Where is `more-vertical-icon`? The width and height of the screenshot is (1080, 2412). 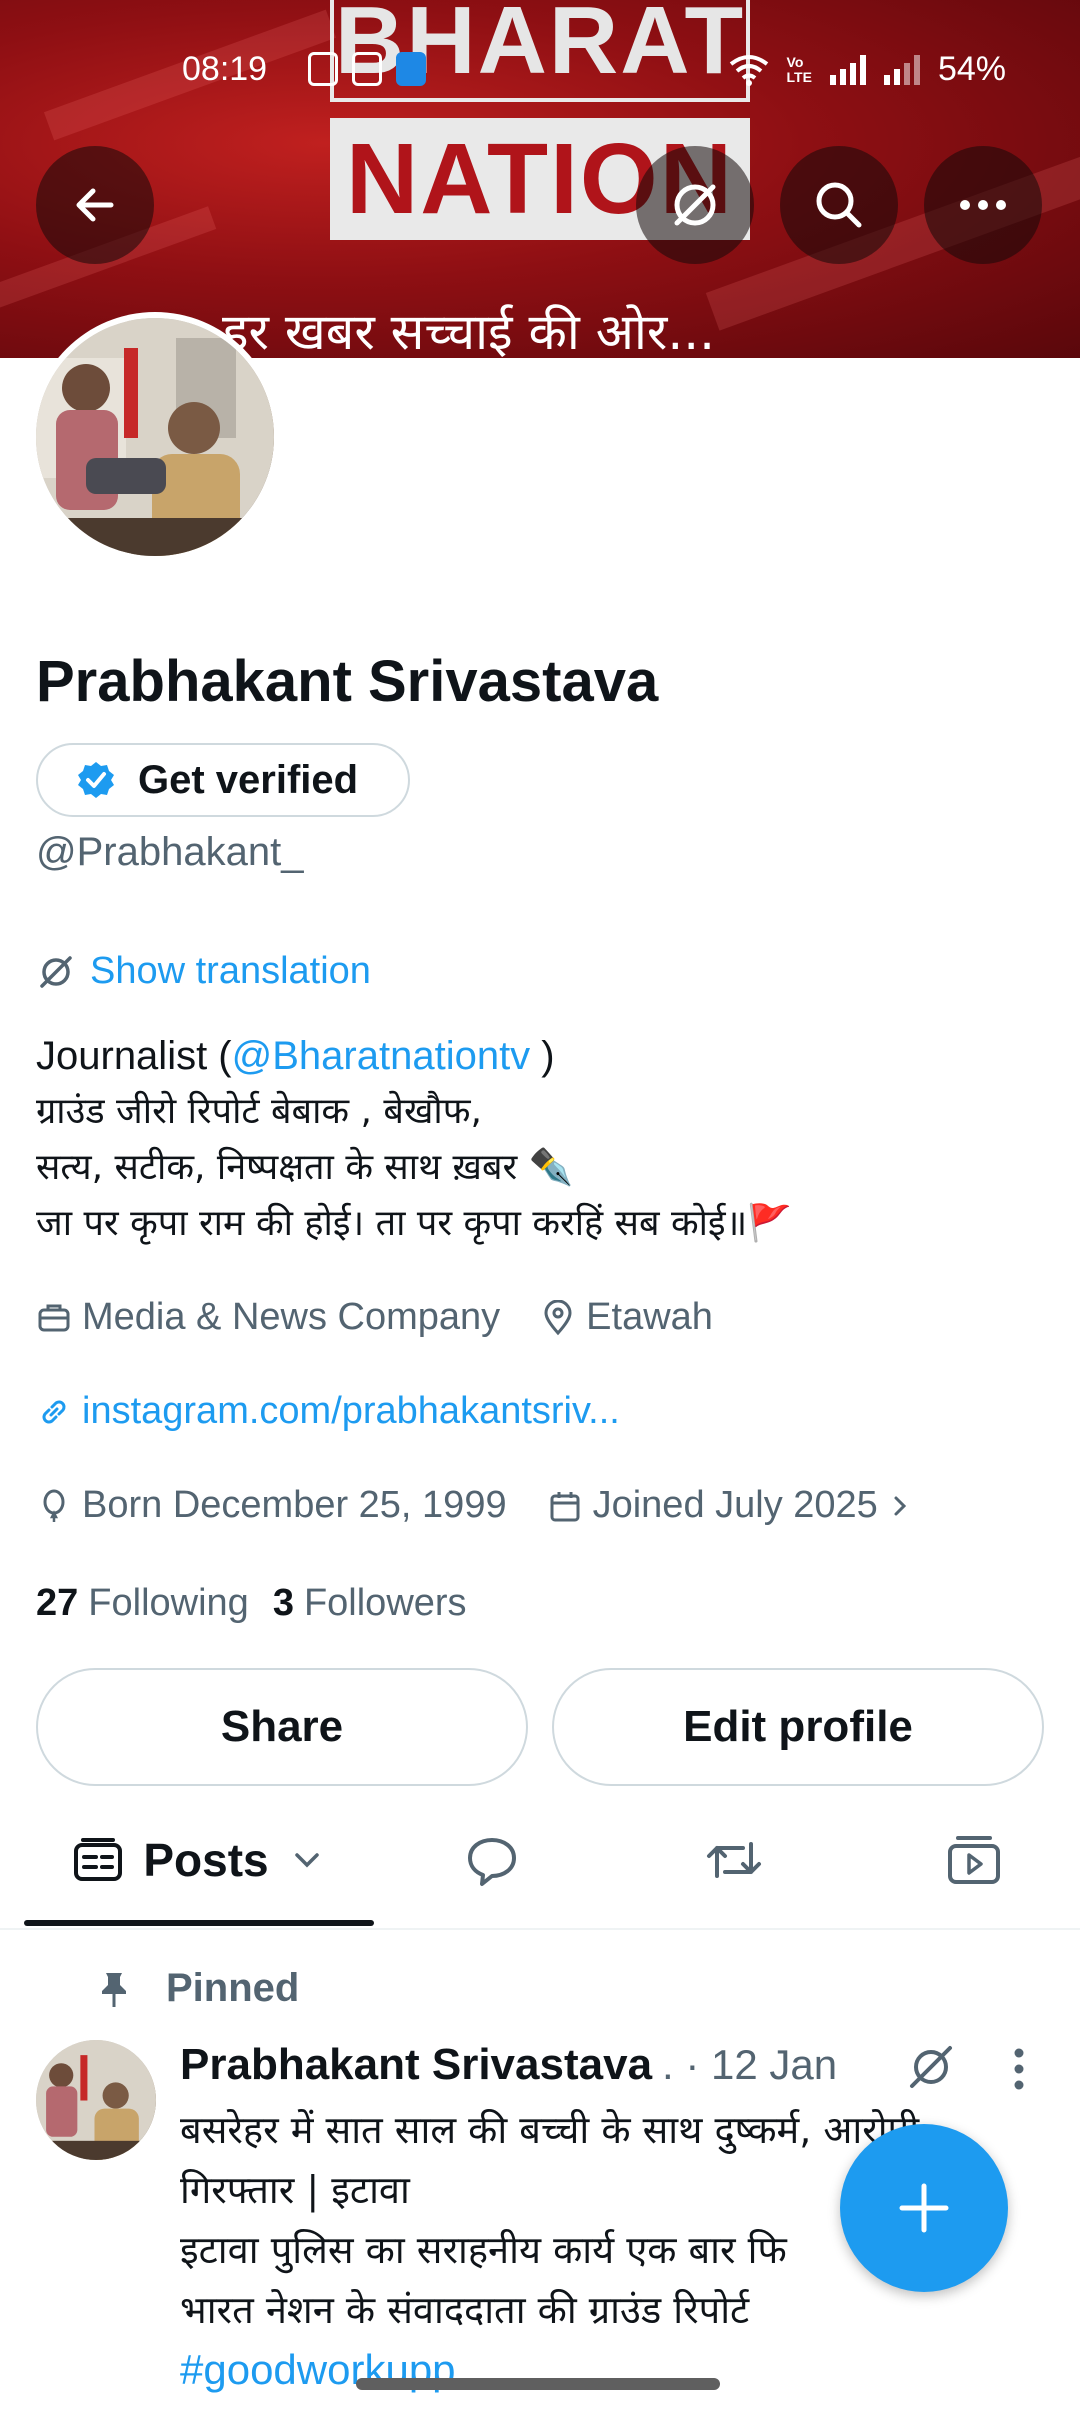
more-vertical-icon is located at coordinates (1019, 2069).